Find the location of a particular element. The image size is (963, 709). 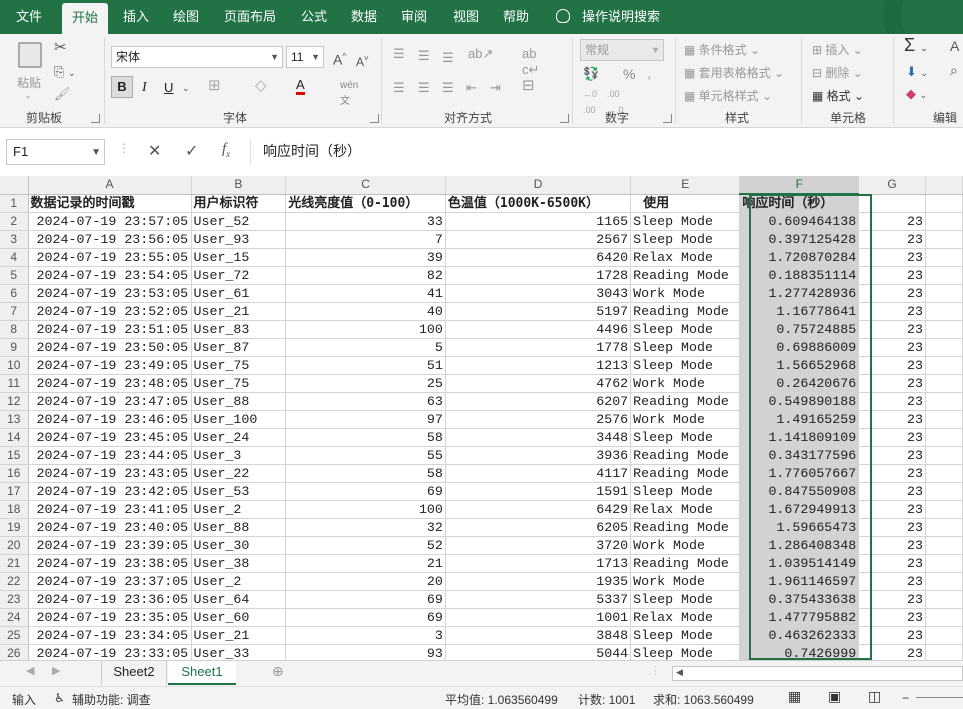

cell: Relax Mode is located at coordinates (685, 257).